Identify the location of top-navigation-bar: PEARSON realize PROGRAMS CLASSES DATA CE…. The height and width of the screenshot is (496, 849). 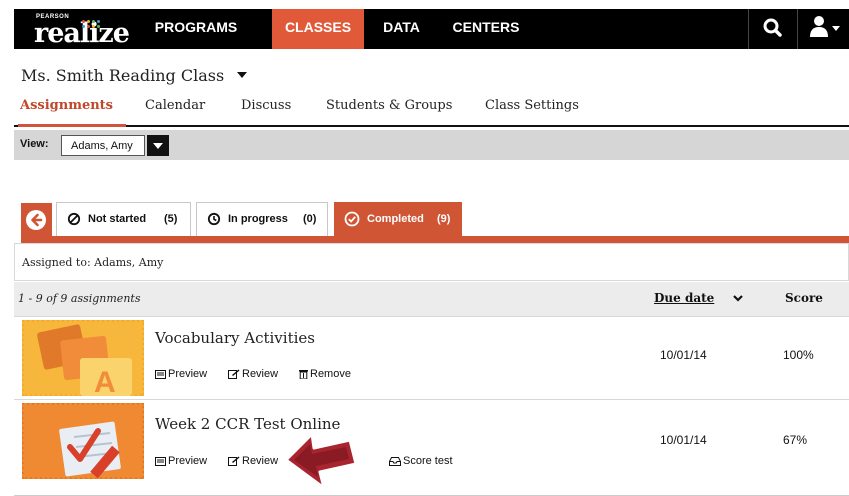
(431, 29).